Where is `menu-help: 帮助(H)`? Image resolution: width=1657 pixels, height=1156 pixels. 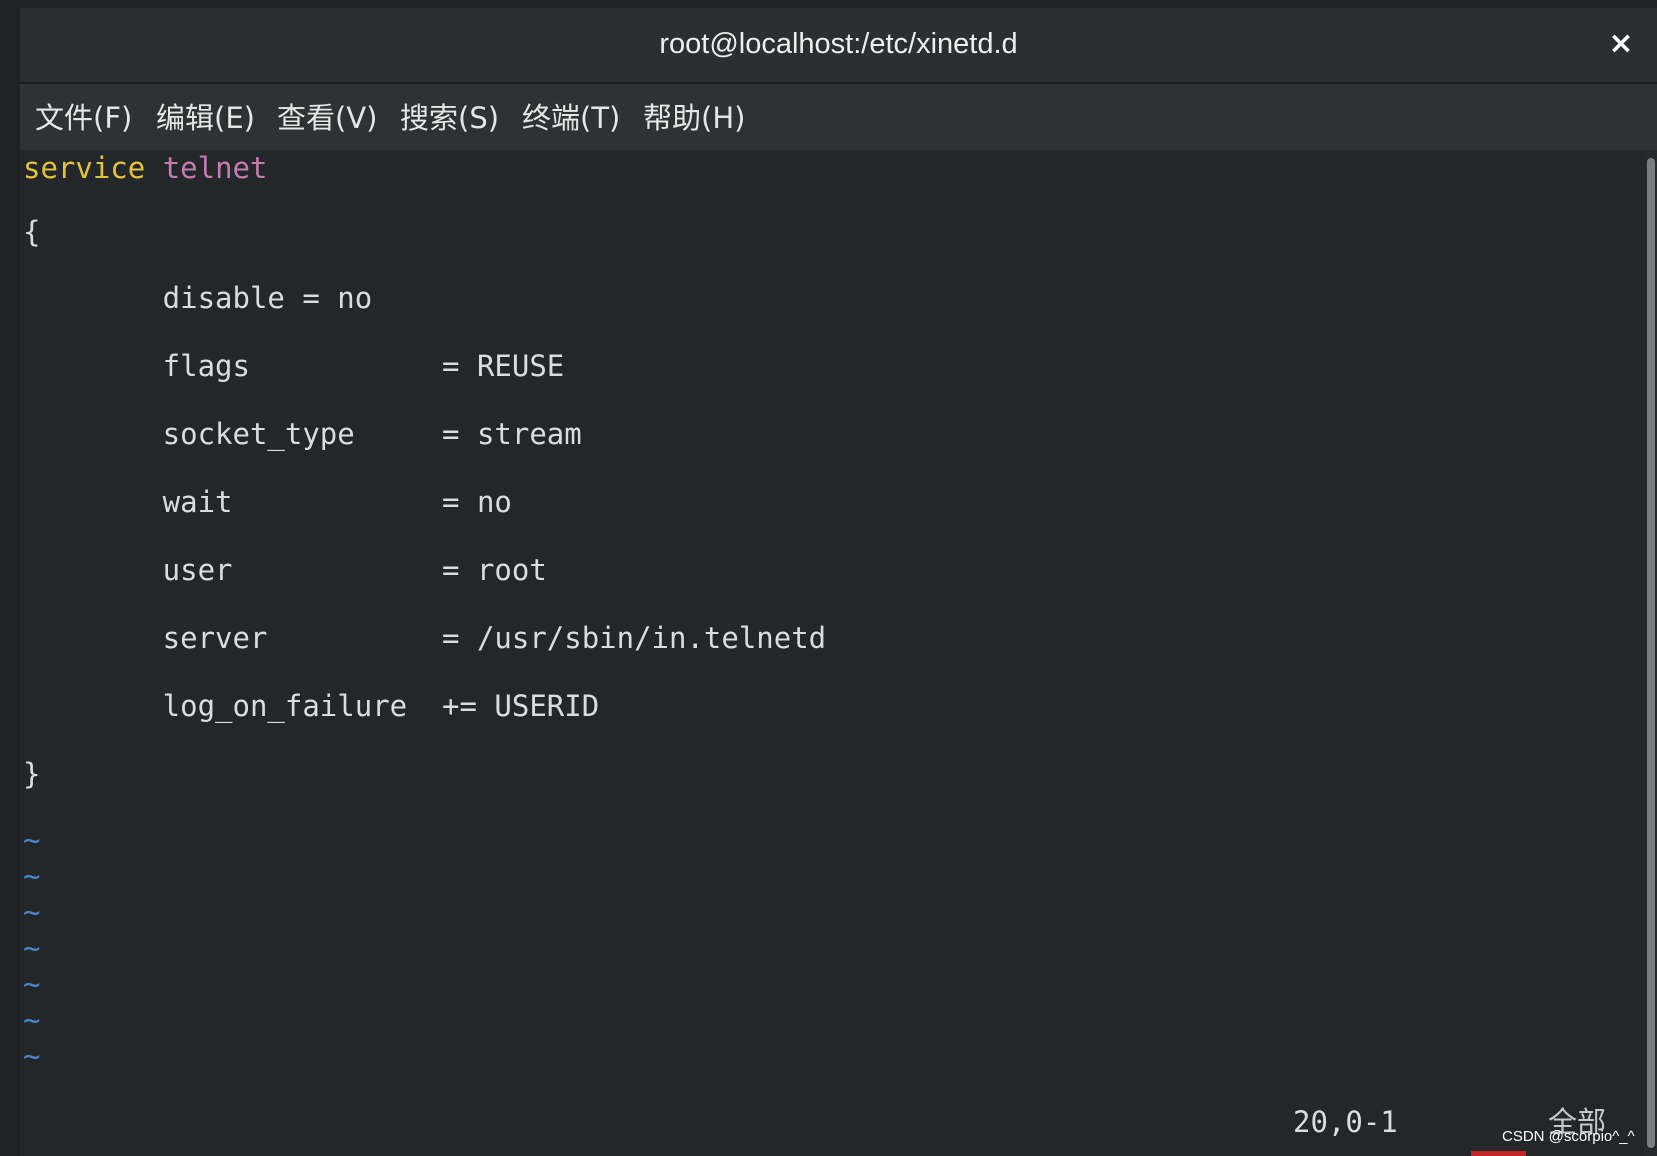 menu-help: 帮助(H) is located at coordinates (694, 118).